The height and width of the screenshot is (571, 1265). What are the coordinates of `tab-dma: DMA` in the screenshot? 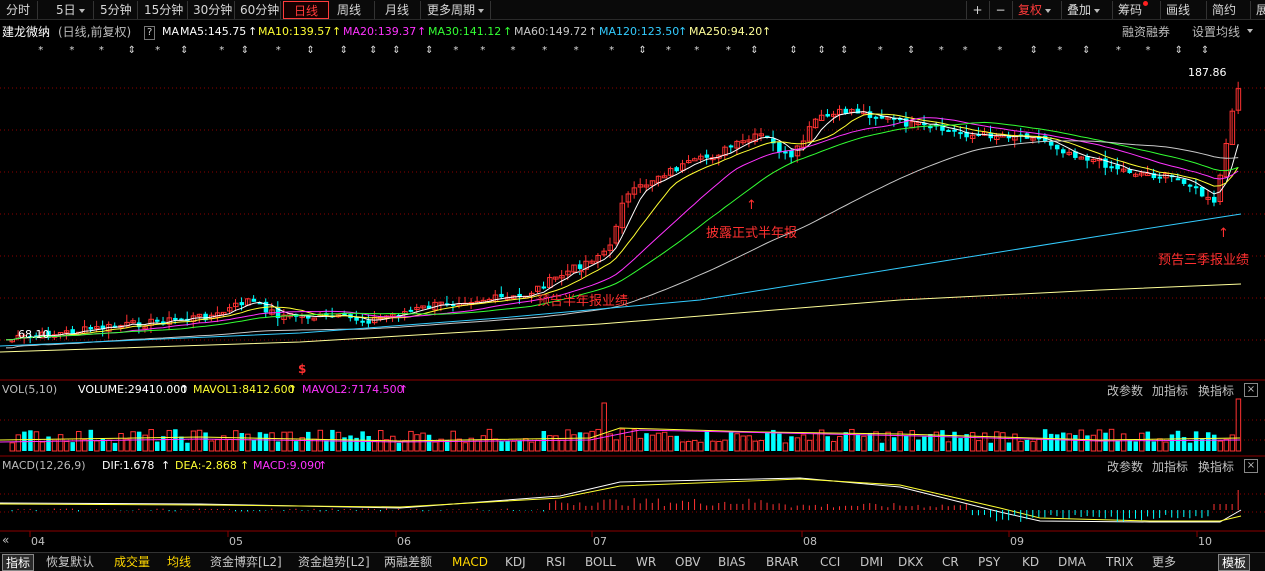 It's located at (1072, 562).